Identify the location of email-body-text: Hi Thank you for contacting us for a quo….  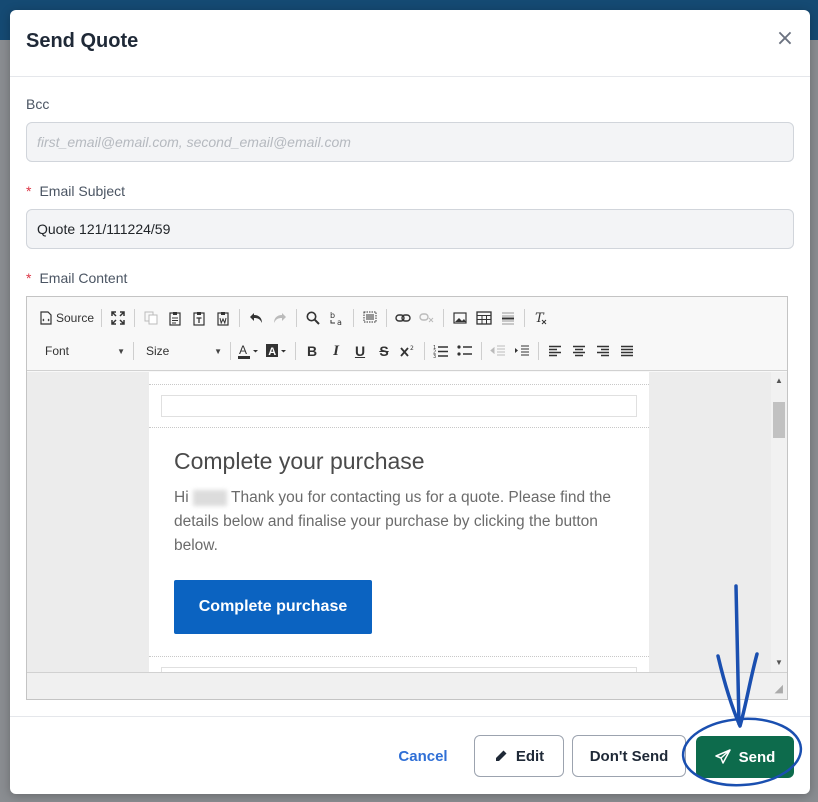
(404, 522).